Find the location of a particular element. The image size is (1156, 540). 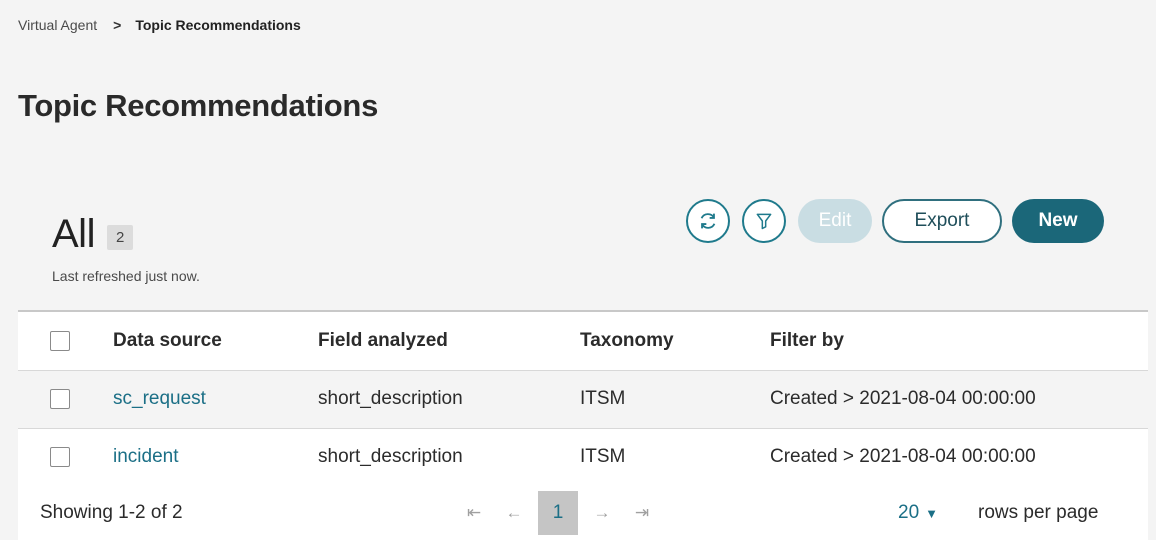

data-source-link: incident is located at coordinates (215, 457).